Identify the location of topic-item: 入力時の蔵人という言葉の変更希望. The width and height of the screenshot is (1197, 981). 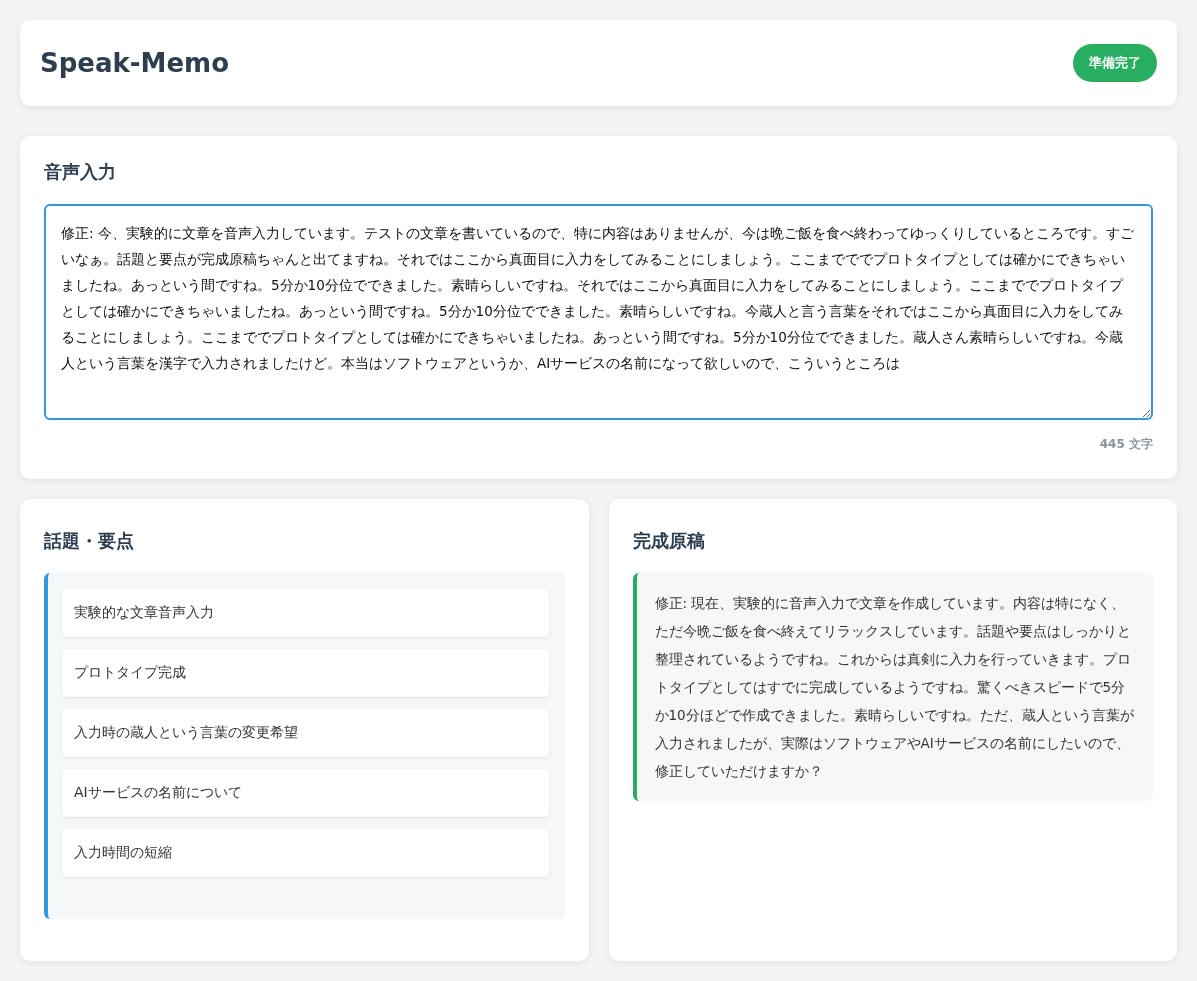
(305, 733).